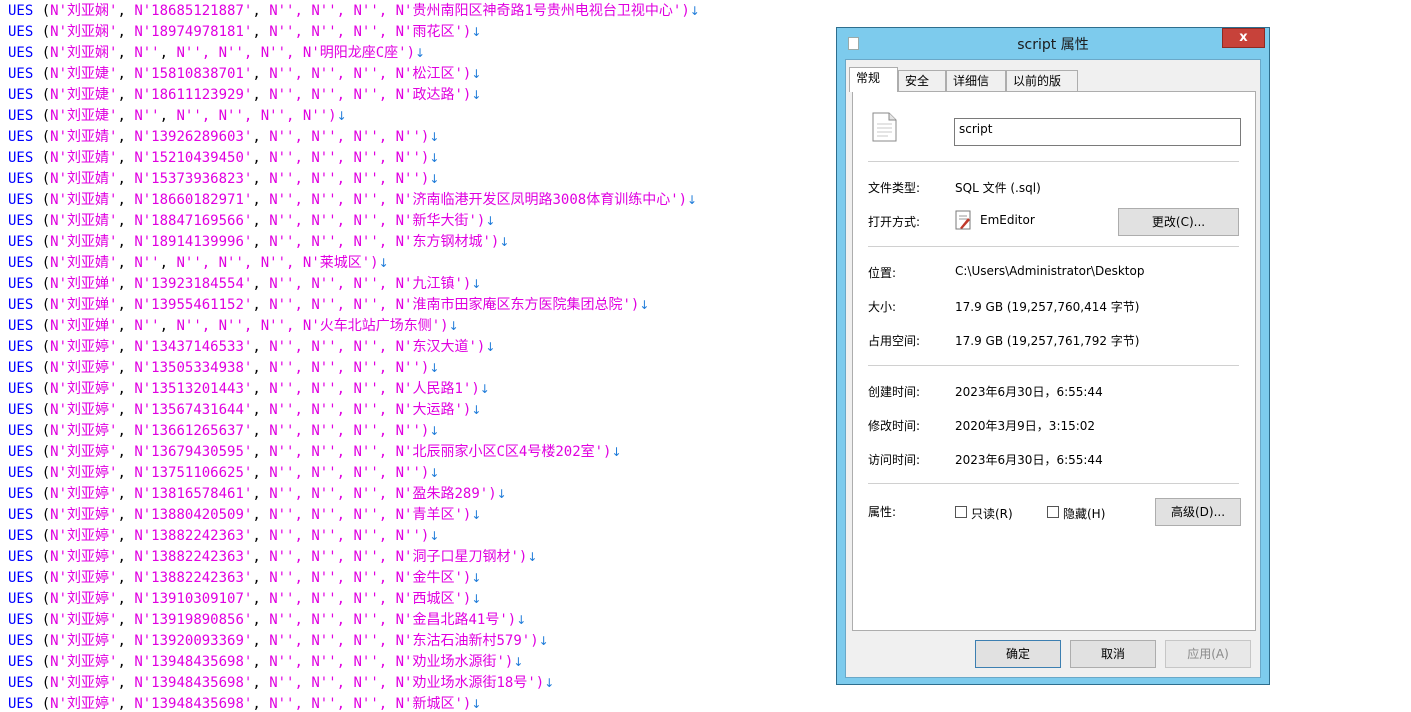 The image size is (1411, 712). What do you see at coordinates (370, 599) in the screenshot?
I see `address-value: N'', N'', N'', N'西城区')` at bounding box center [370, 599].